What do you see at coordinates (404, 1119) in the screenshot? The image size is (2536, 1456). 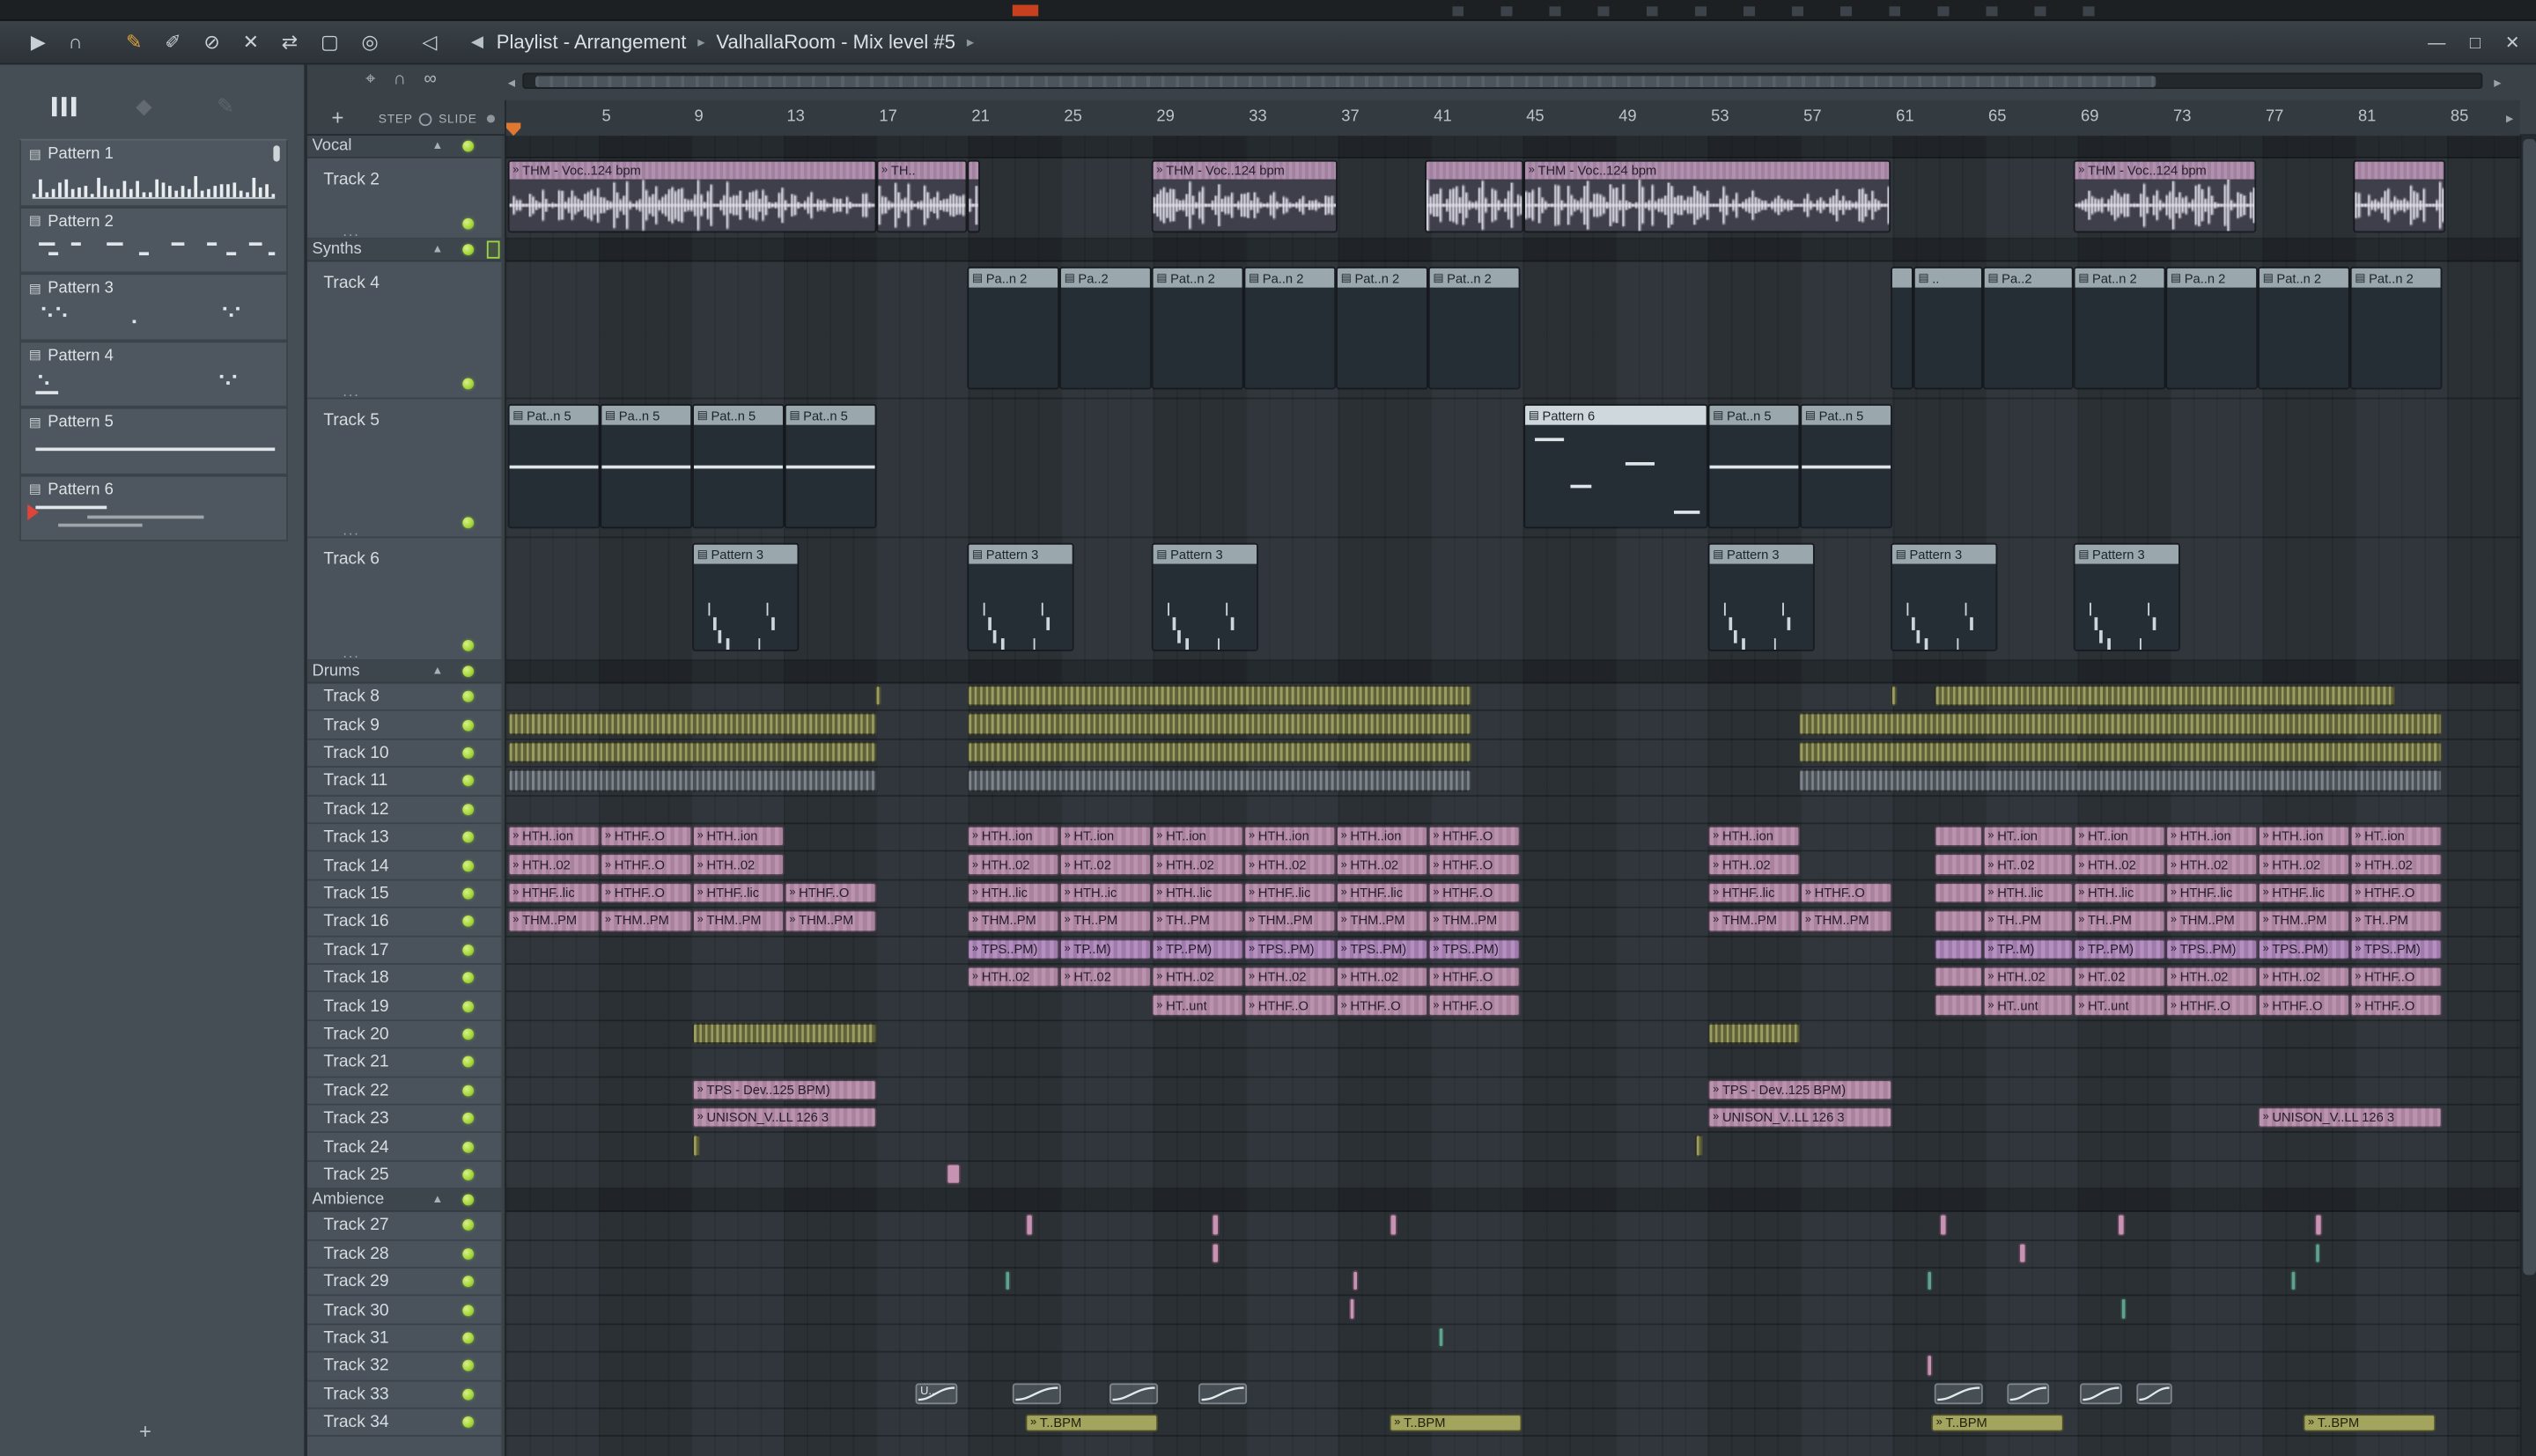 I see `track-header: Track 23` at bounding box center [404, 1119].